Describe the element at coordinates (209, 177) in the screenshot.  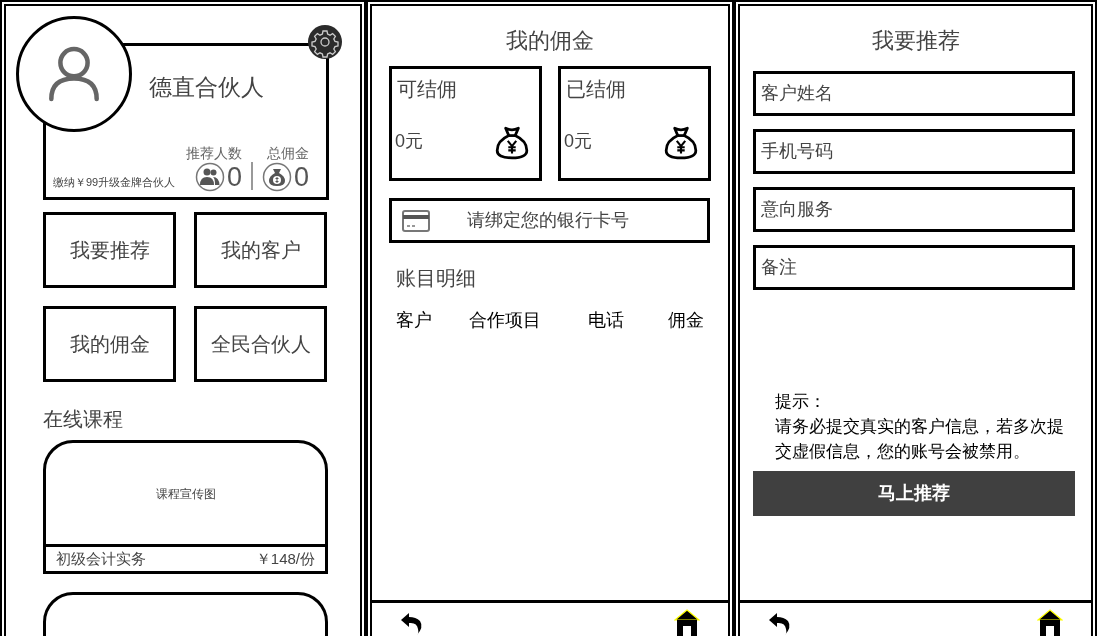
I see `people-icon` at that location.